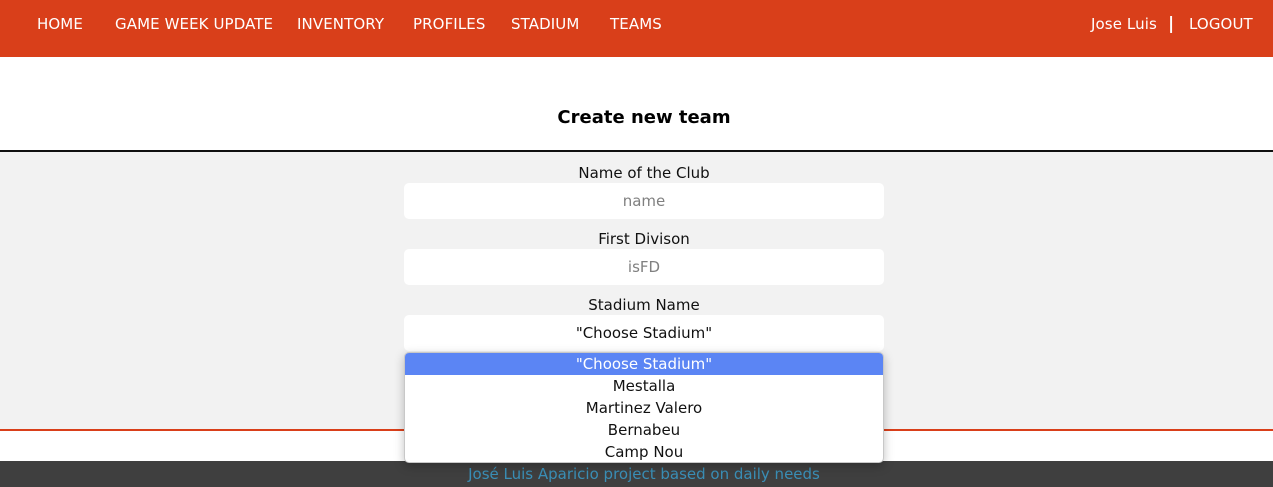 The width and height of the screenshot is (1273, 487). I want to click on nav-link-inventory: INVENTORY, so click(340, 28).